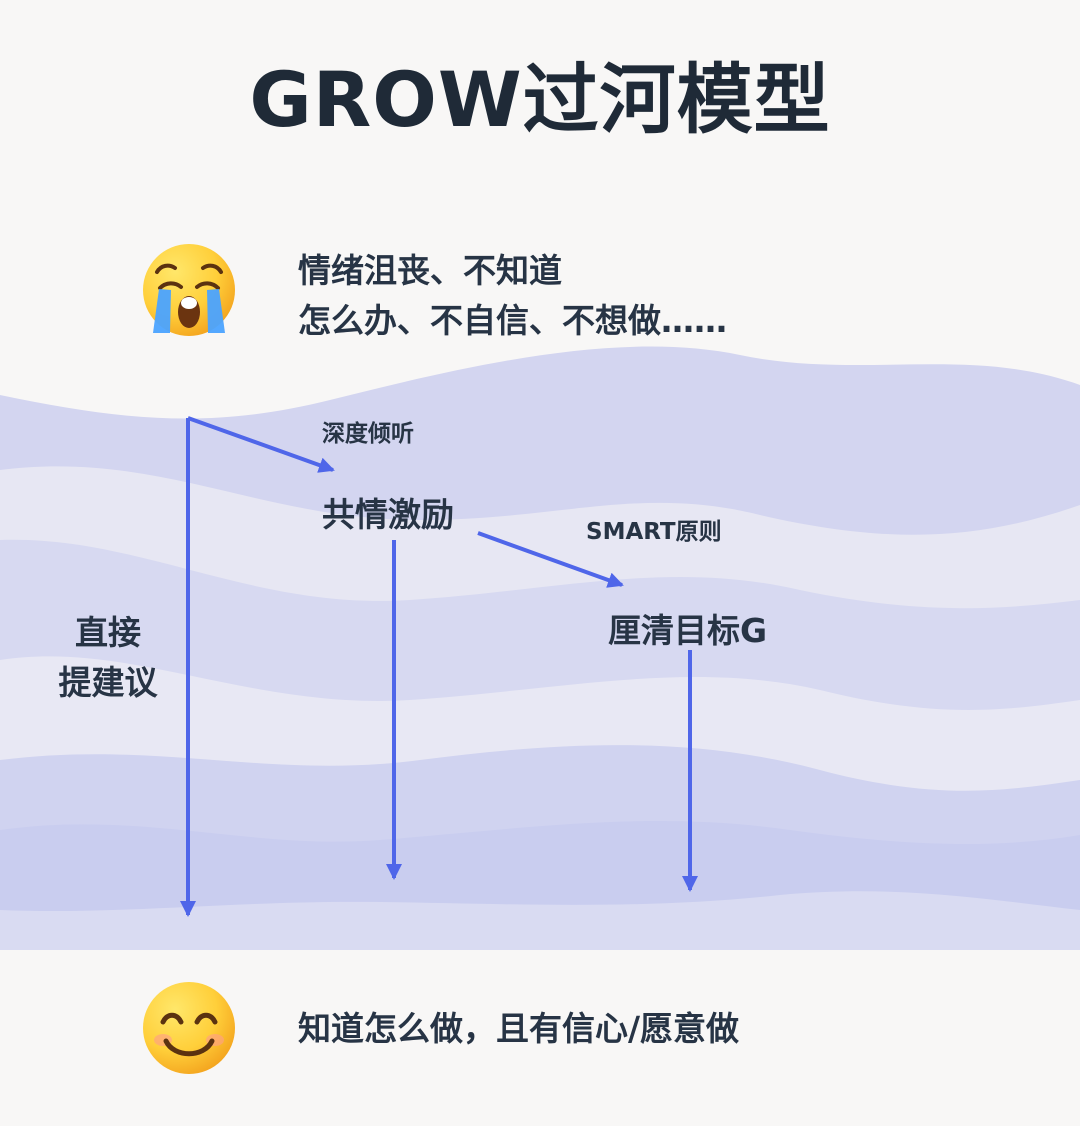  I want to click on page-title: GROW过河模型, so click(540, 99).